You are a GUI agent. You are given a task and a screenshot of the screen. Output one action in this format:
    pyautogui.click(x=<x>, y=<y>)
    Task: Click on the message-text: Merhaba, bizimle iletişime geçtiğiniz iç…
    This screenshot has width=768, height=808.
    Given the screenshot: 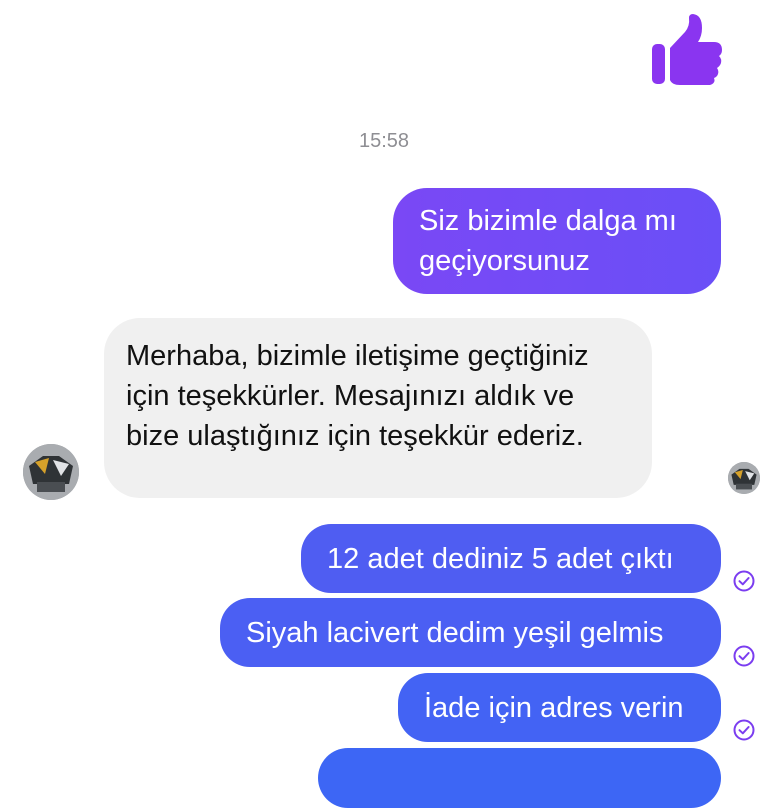 What is the action you would take?
    pyautogui.click(x=357, y=396)
    